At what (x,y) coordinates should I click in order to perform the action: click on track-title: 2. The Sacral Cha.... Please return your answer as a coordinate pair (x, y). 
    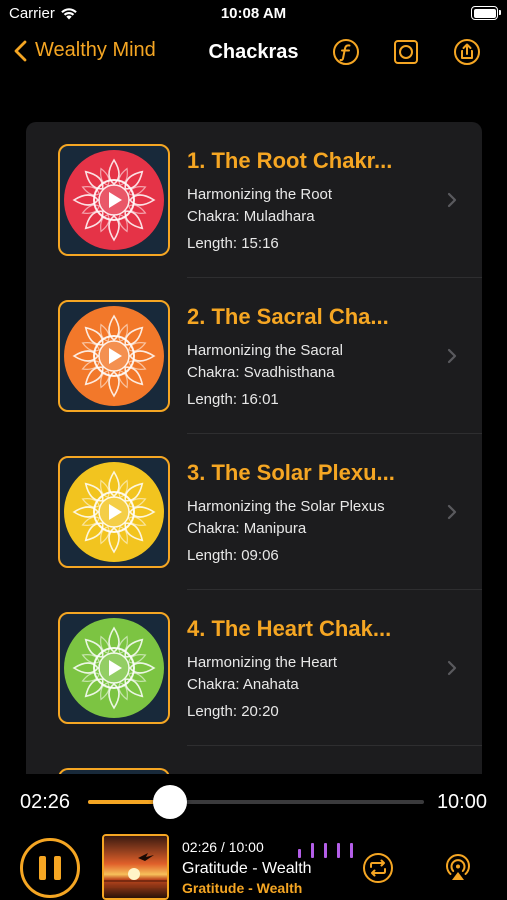
    Looking at the image, I should click on (288, 316).